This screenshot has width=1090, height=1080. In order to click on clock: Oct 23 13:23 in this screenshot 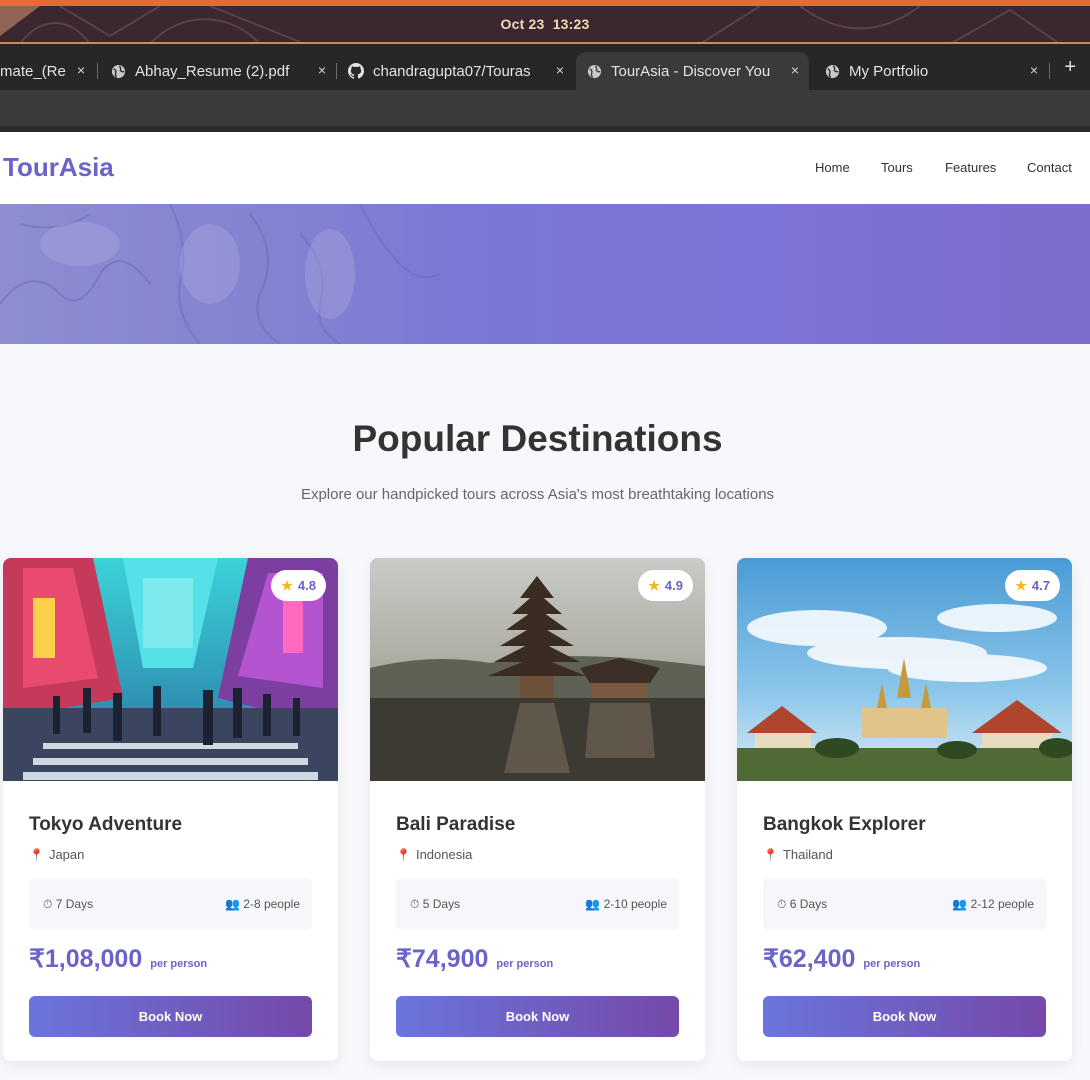, I will do `click(545, 24)`.